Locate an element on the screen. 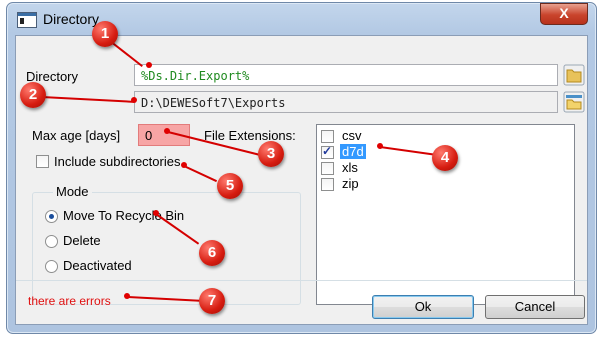 The image size is (601, 340). resolved-path-field: D:\DEWESoft7\Exports is located at coordinates (346, 102).